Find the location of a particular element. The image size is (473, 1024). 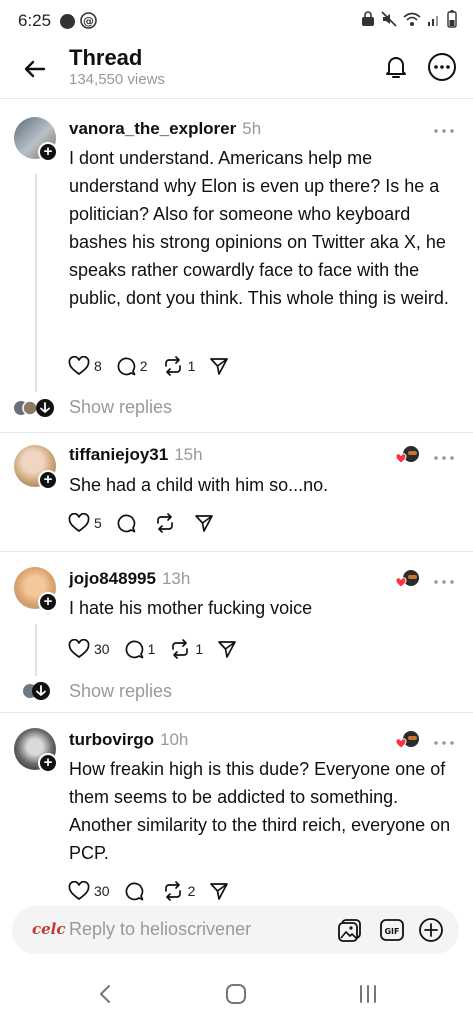

username: turbovirgo is located at coordinates (111, 739).